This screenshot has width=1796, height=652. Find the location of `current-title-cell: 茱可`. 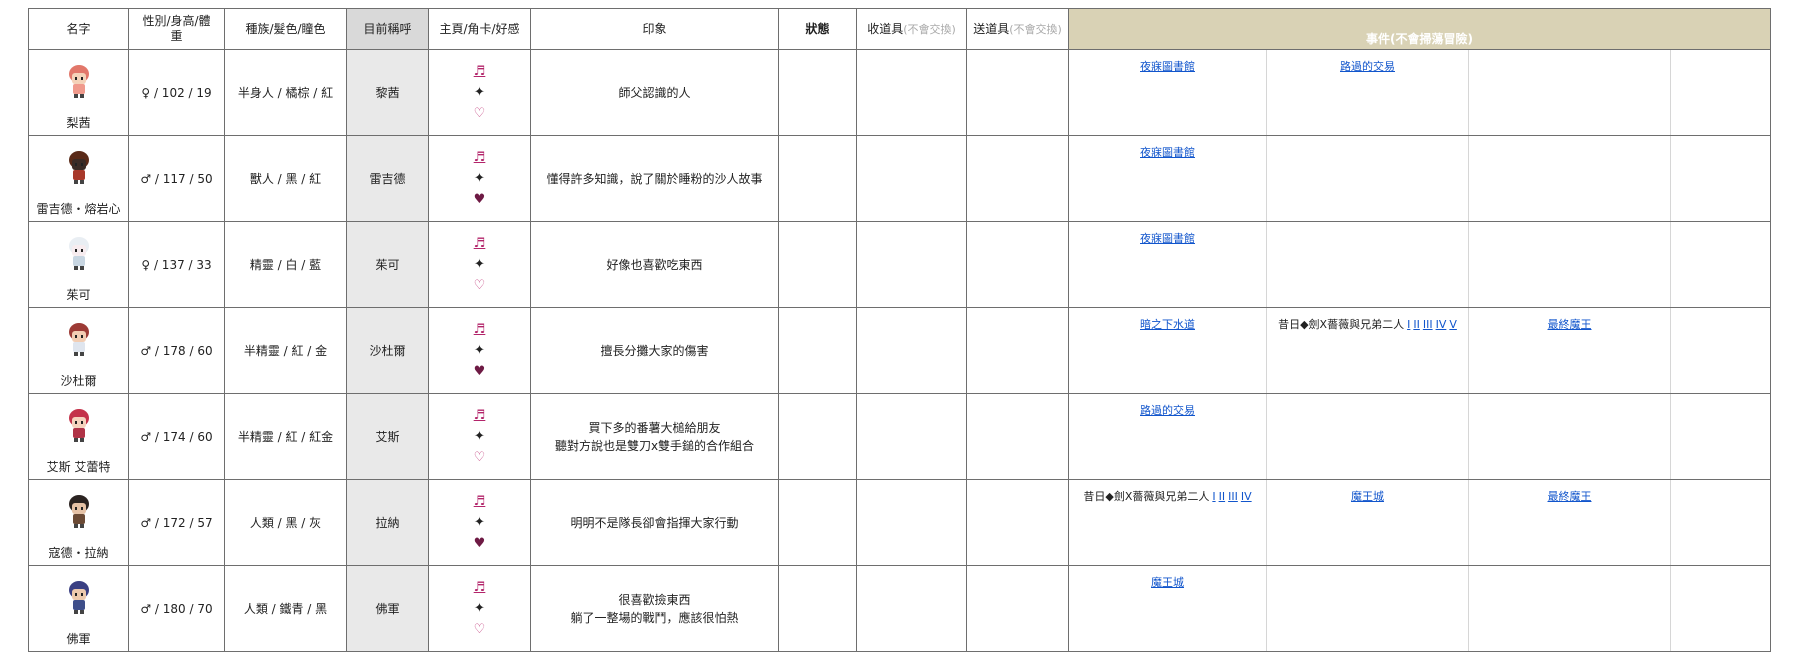

current-title-cell: 茱可 is located at coordinates (387, 264).